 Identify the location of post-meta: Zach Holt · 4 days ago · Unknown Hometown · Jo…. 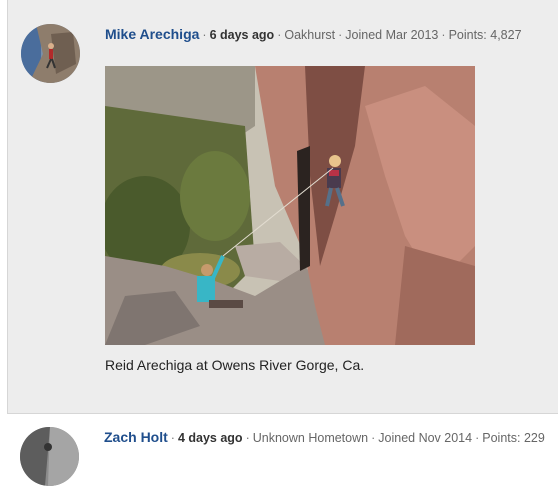
(324, 437).